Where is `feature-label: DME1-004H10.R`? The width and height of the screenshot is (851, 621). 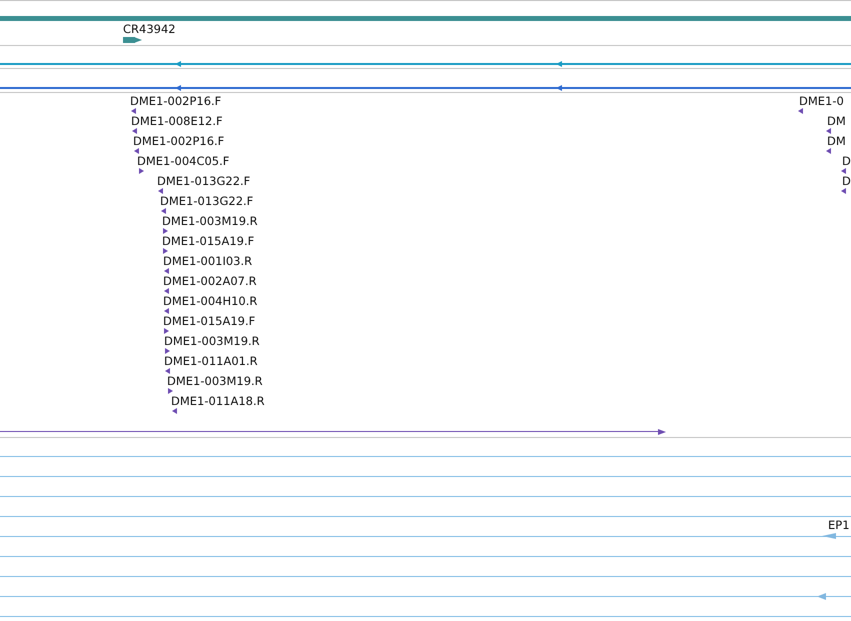 feature-label: DME1-004H10.R is located at coordinates (210, 301).